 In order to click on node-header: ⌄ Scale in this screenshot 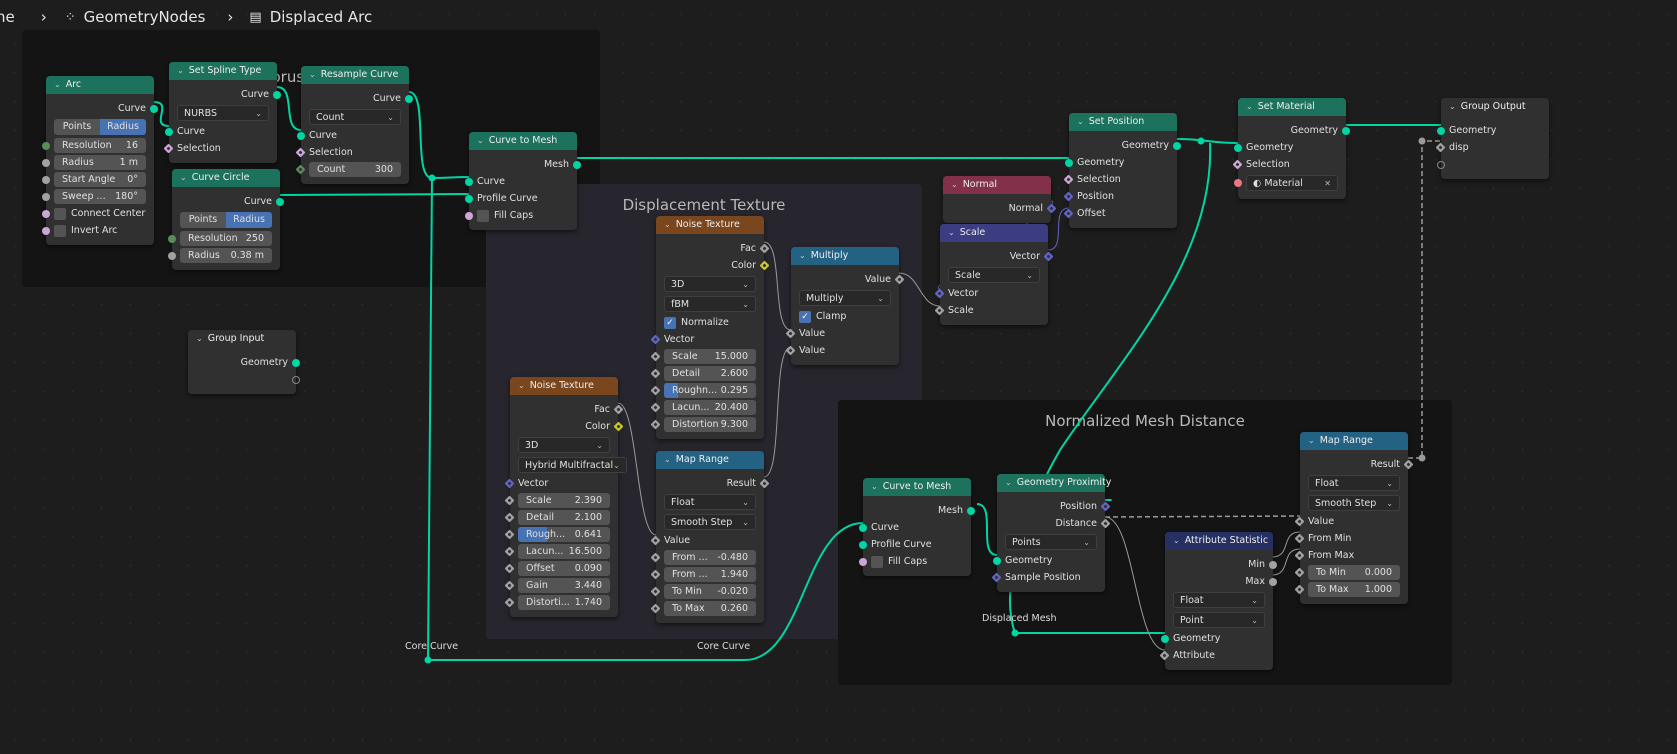, I will do `click(994, 233)`.